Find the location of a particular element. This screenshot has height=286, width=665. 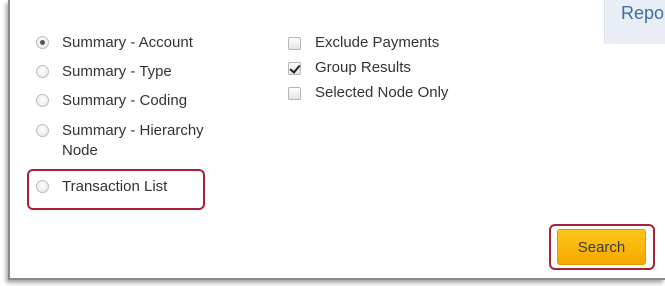

checkbox-label: Exclude Payments is located at coordinates (377, 42).